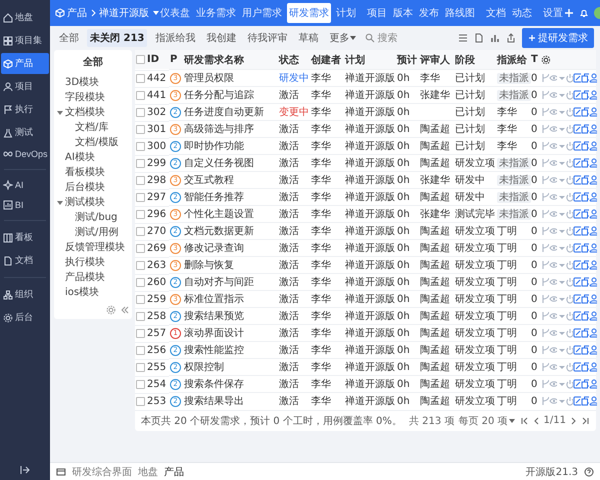 The image size is (600, 480). Describe the element at coordinates (219, 231) in the screenshot. I see `story-link: 文档元数据更新` at that location.